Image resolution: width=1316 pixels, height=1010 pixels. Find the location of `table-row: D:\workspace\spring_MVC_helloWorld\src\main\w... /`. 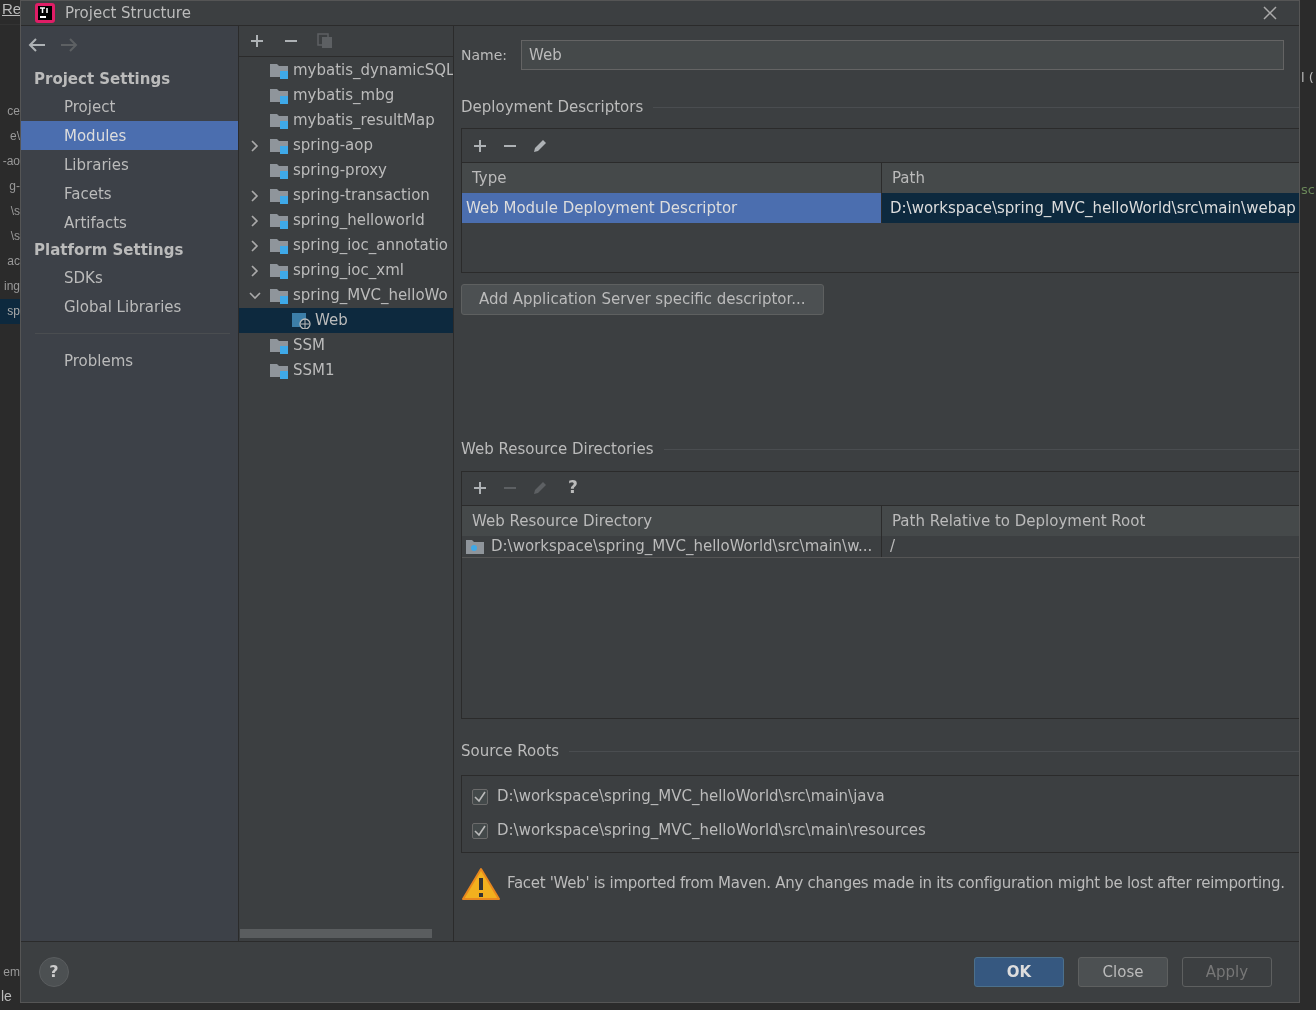

table-row: D:\workspace\spring_MVC_helloWorld\src\main\w... / is located at coordinates (880, 546).